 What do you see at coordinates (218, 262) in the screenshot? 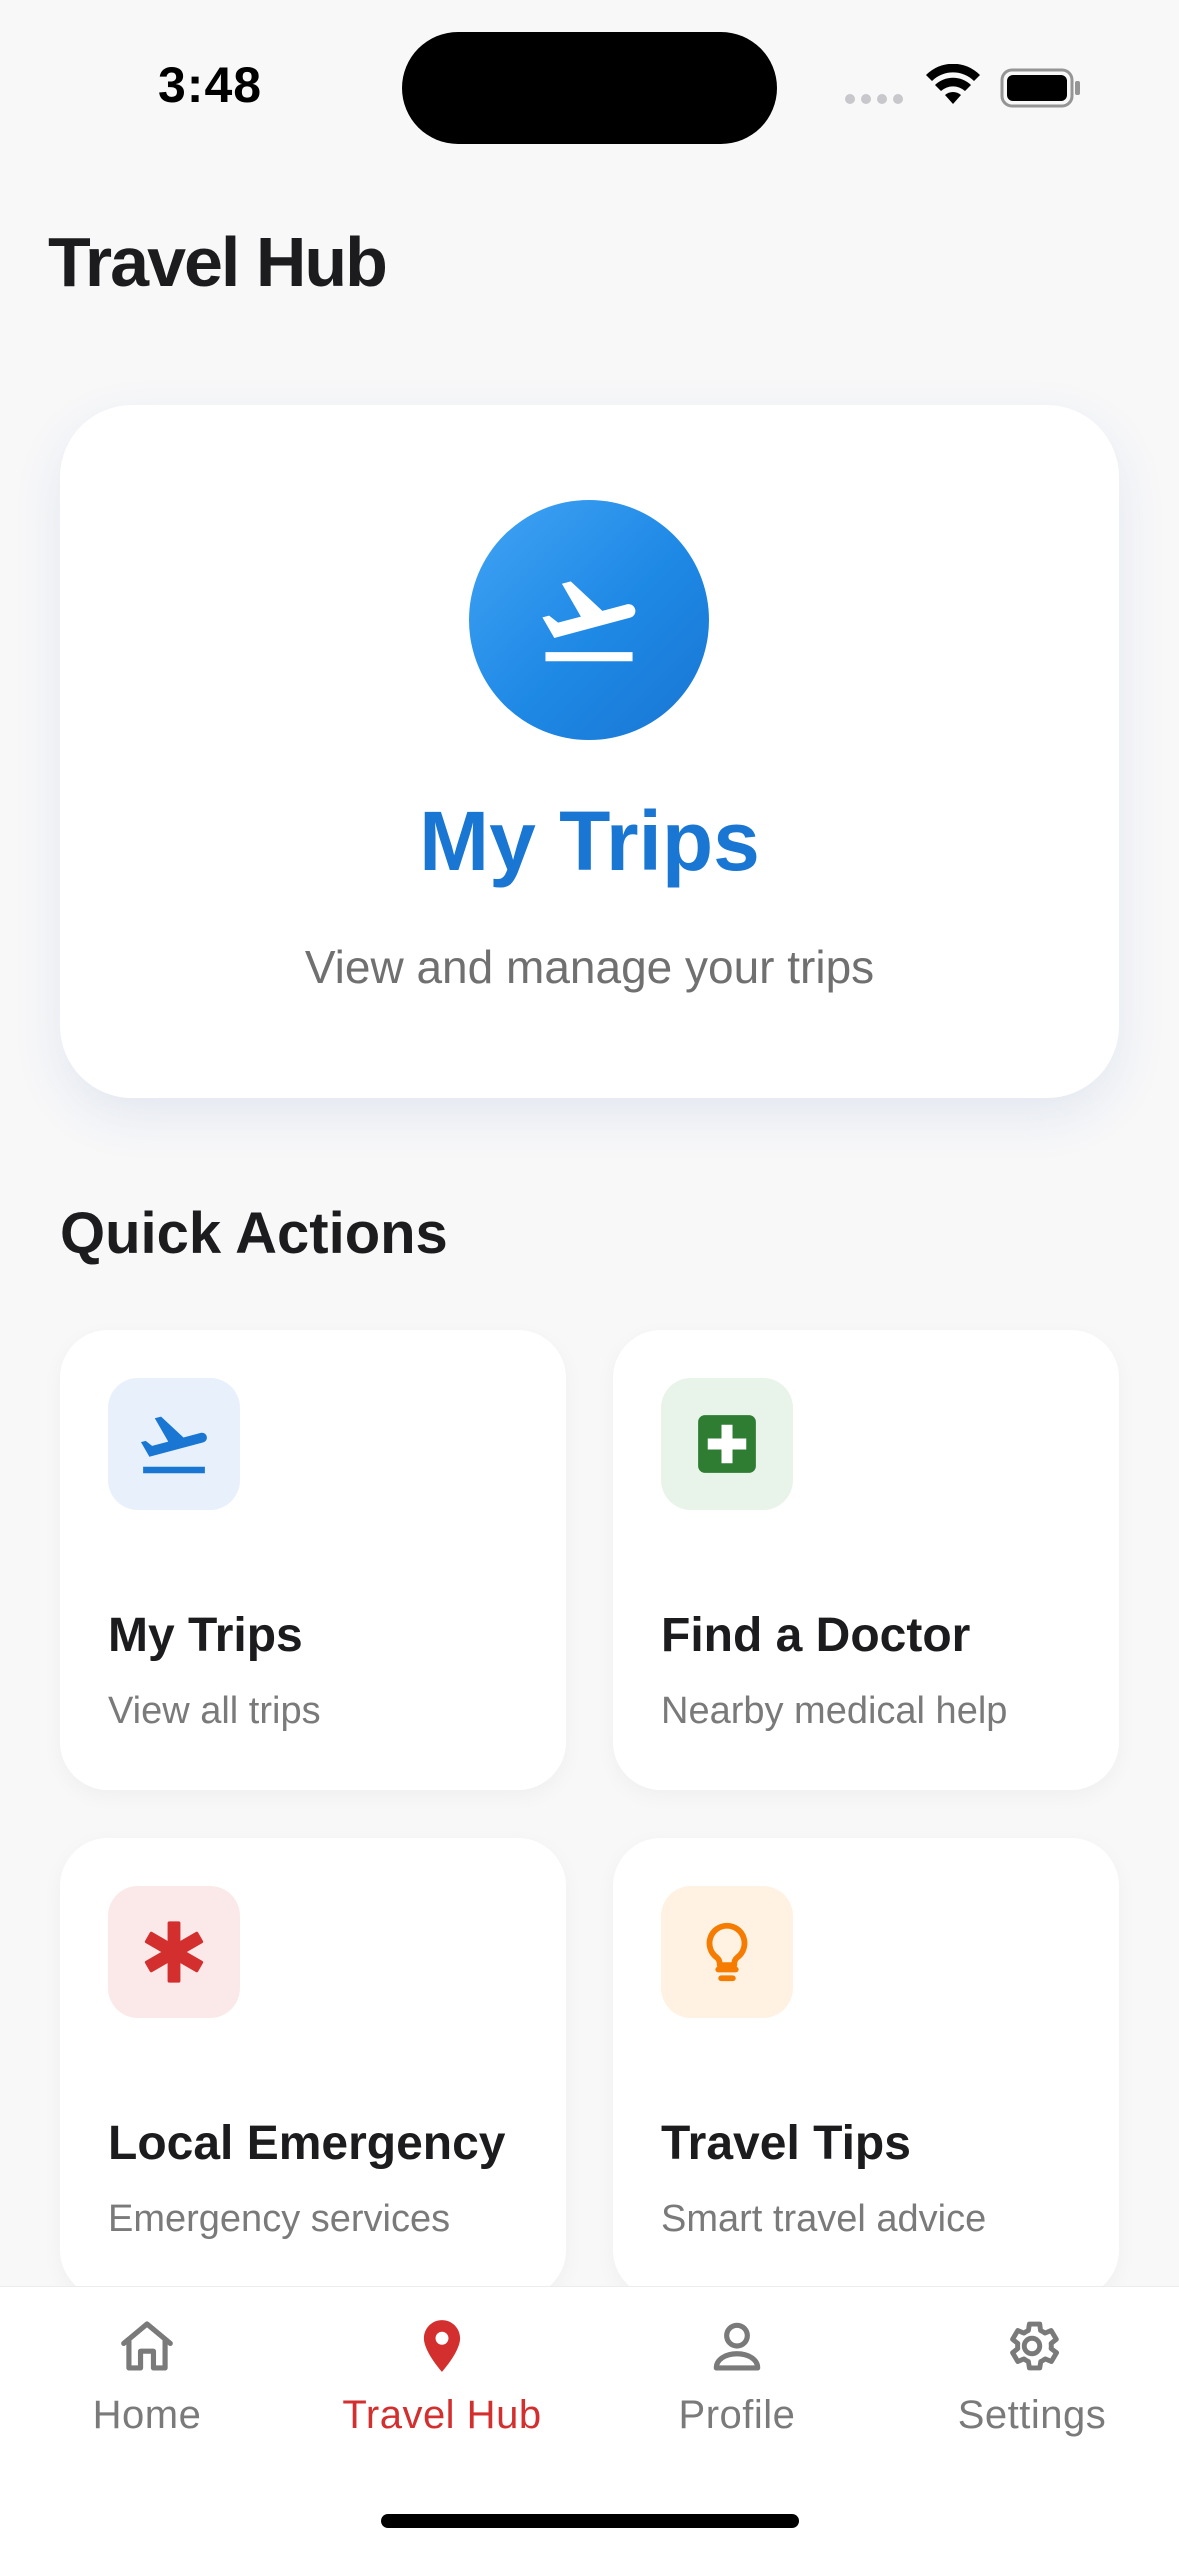
I see `page-title: Travel Hub` at bounding box center [218, 262].